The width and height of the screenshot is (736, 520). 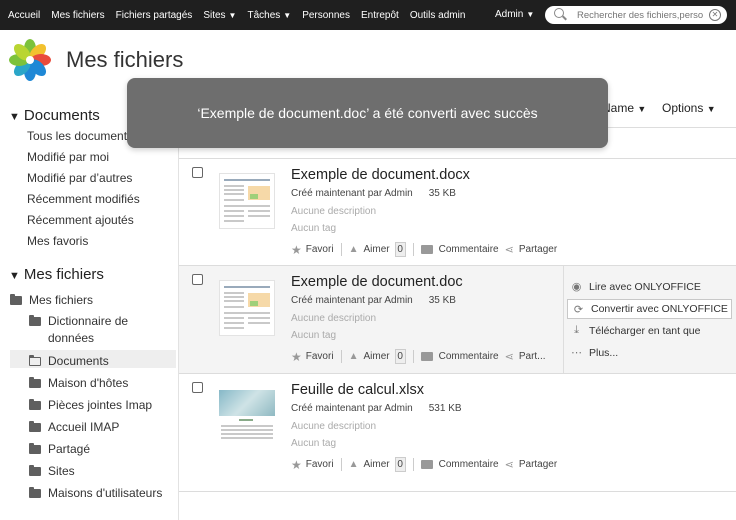 I want to click on file-size: 531 KB, so click(x=445, y=408).